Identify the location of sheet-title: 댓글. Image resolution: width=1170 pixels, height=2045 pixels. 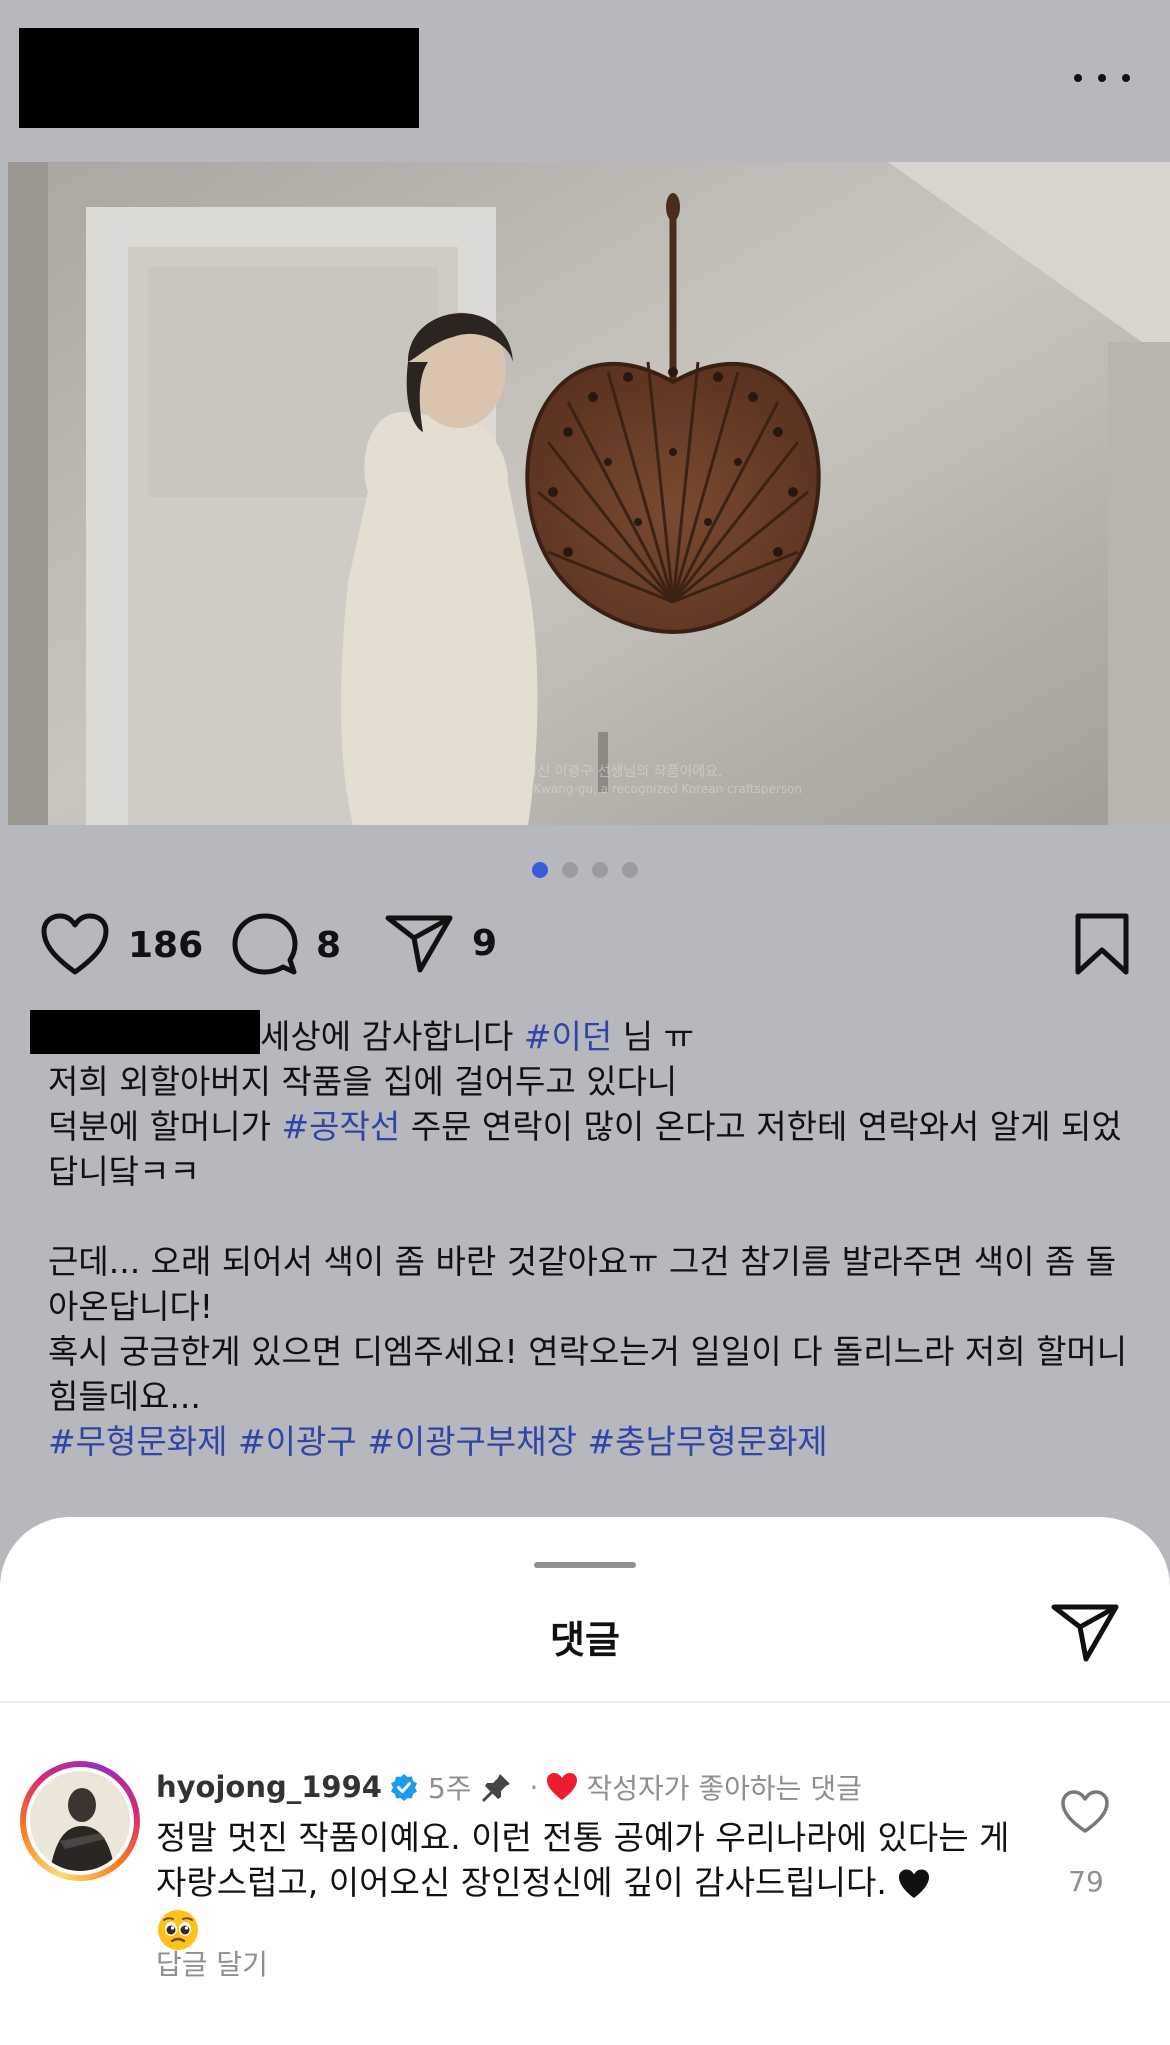
(585, 1640).